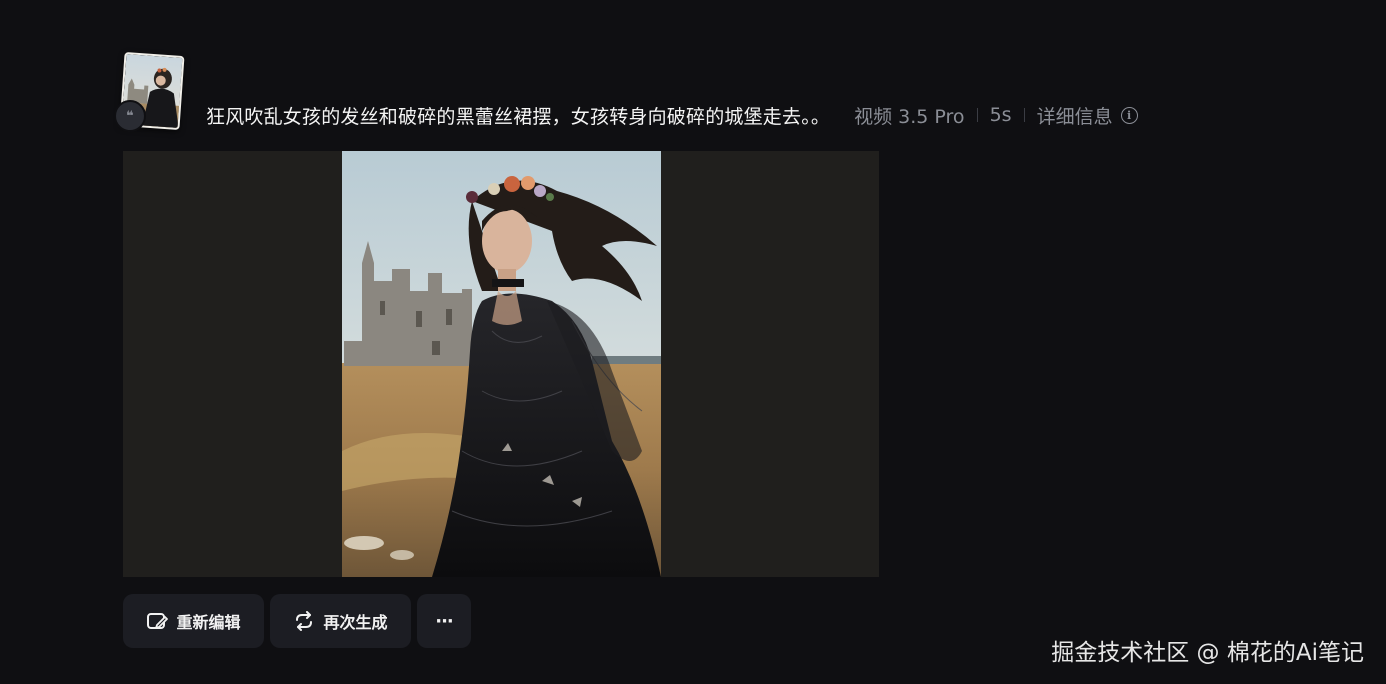 Image resolution: width=1386 pixels, height=684 pixels. I want to click on edit-icon, so click(158, 621).